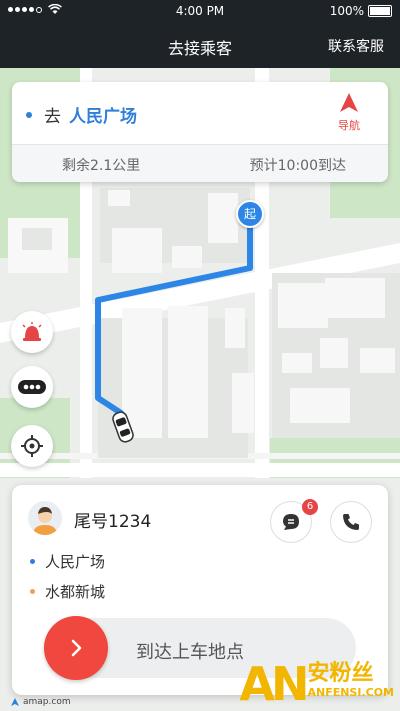  Describe the element at coordinates (29, 114) in the screenshot. I see `destination-dot` at that location.